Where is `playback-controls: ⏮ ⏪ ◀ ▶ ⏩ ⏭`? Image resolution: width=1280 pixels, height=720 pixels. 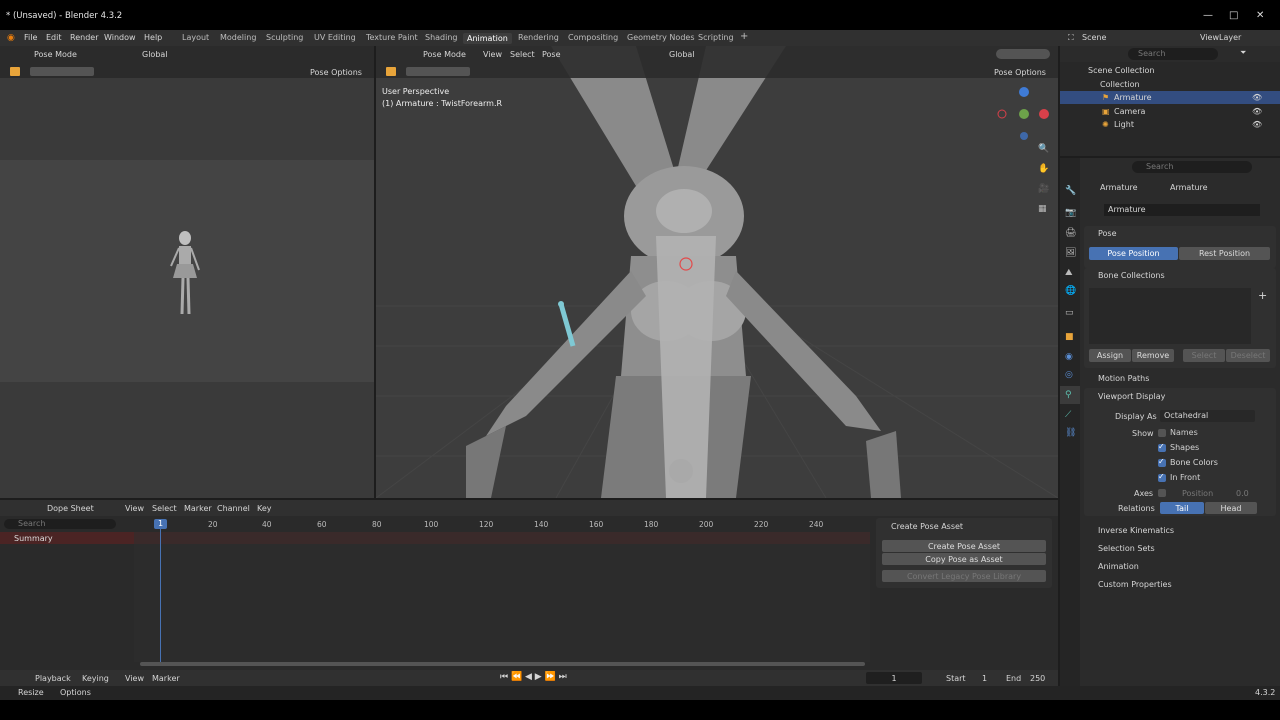
playback-controls: ⏮ ⏪ ◀ ▶ ⏩ ⏭ is located at coordinates (533, 677).